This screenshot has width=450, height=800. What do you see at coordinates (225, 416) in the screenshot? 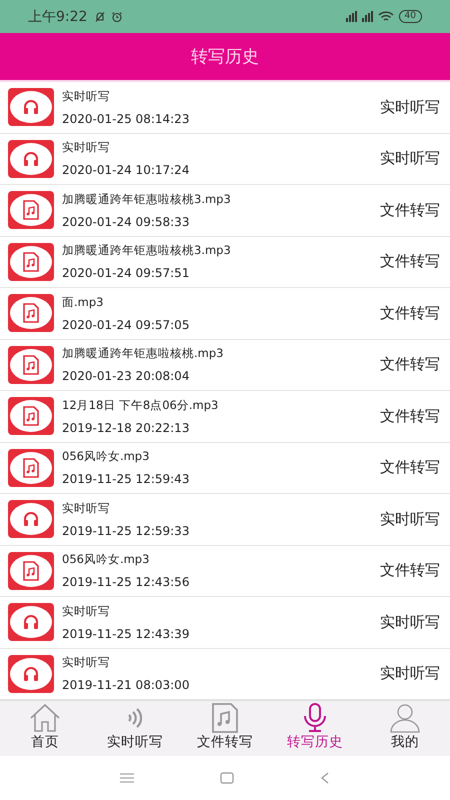
I see `record-item: 12月18日 下午8点06分.mp3 2019-12-18 20:22:13 文件转写` at bounding box center [225, 416].